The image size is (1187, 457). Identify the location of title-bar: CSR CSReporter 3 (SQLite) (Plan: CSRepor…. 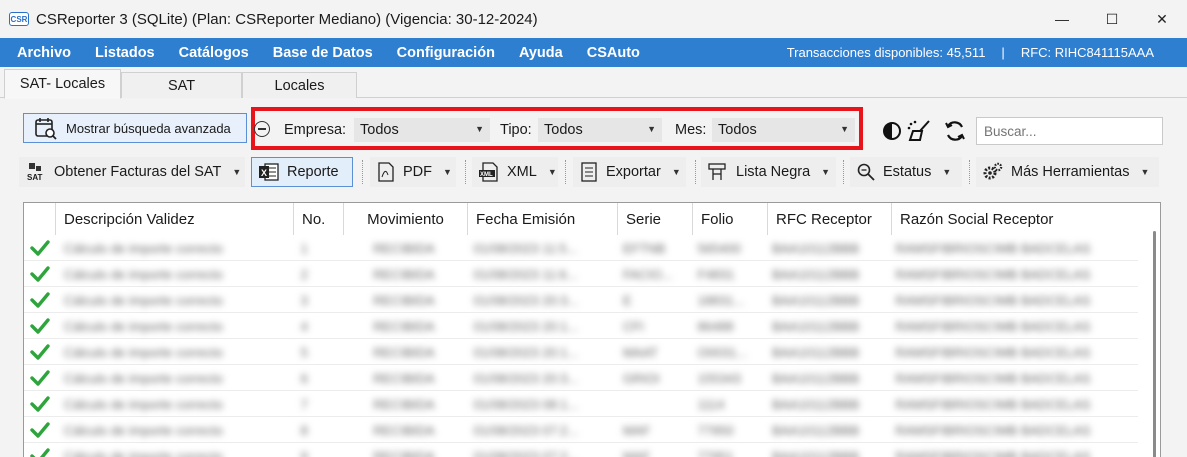
(593, 19).